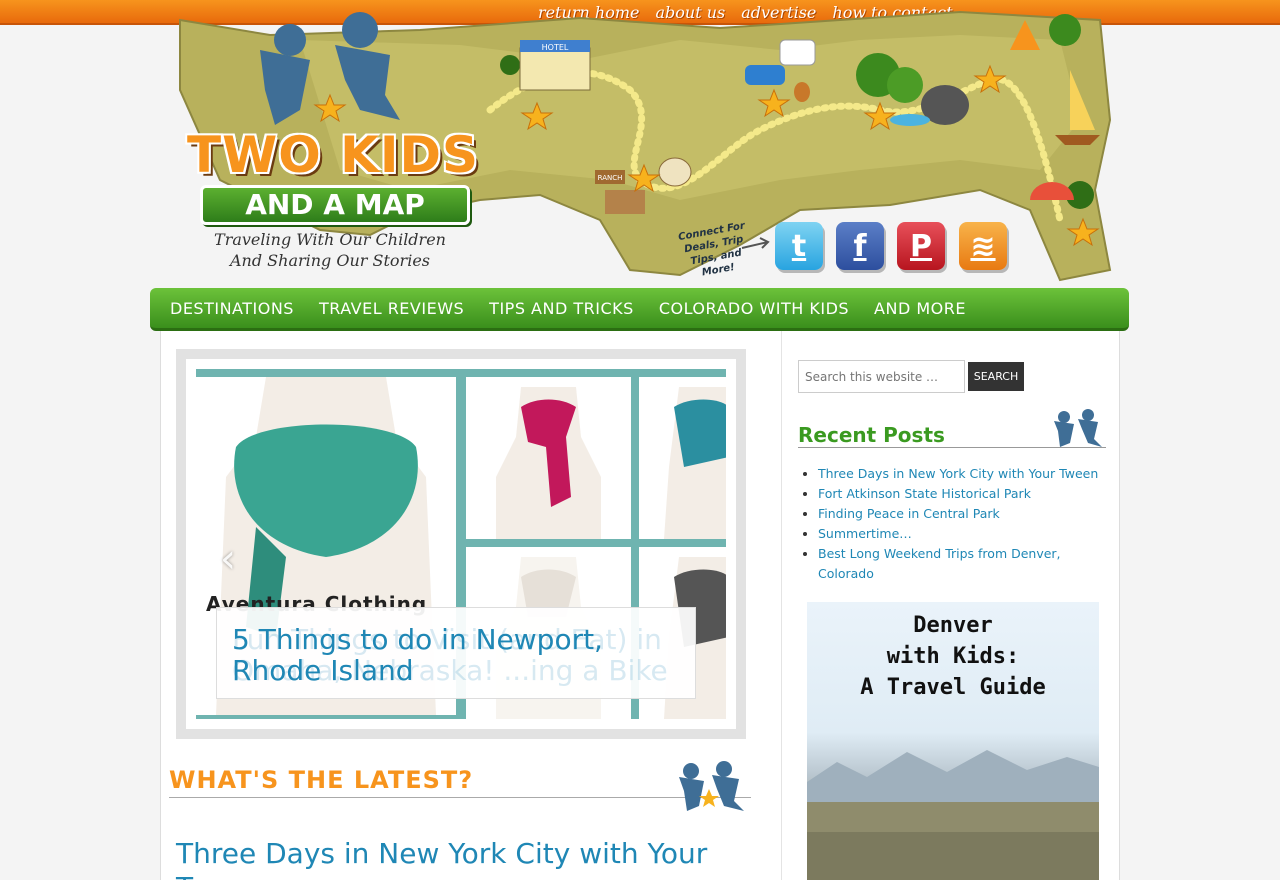 This screenshot has width=1280, height=880. I want to click on wagon-icon, so click(675, 172).